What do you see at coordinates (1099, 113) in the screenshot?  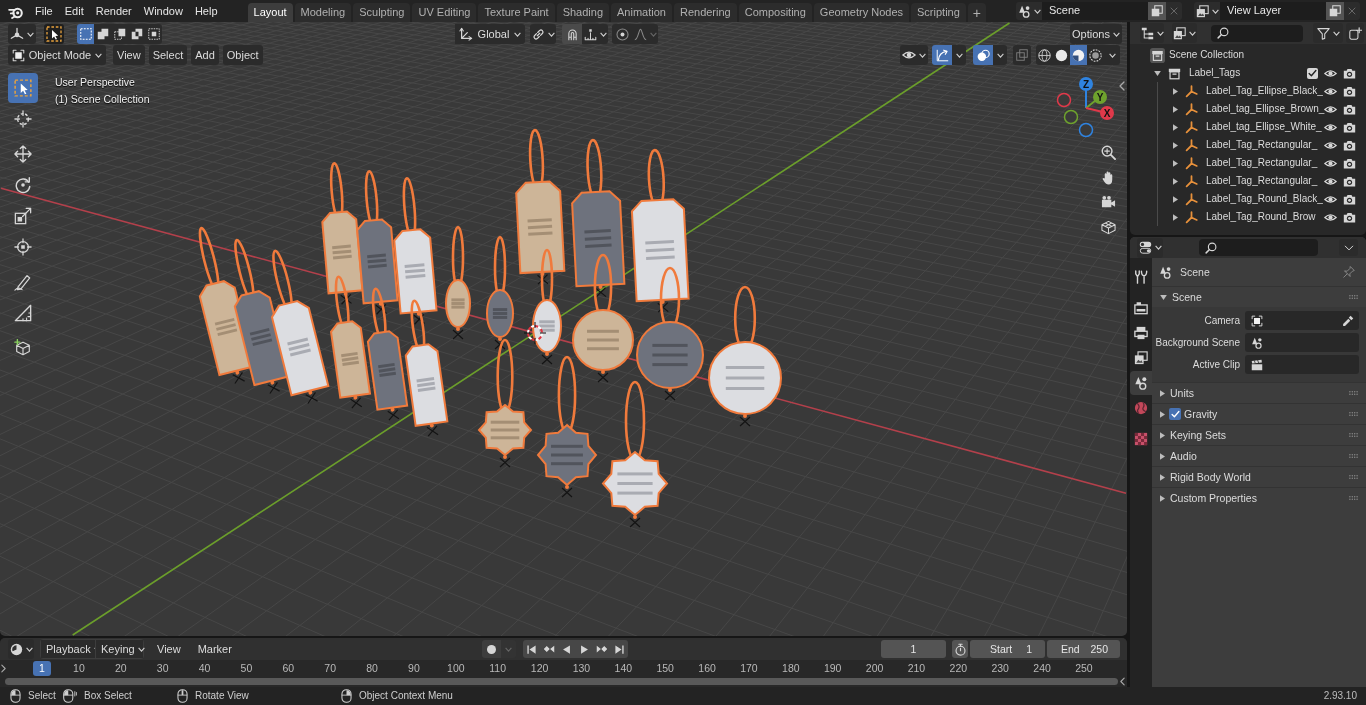 I see `axis-handle: X` at bounding box center [1099, 113].